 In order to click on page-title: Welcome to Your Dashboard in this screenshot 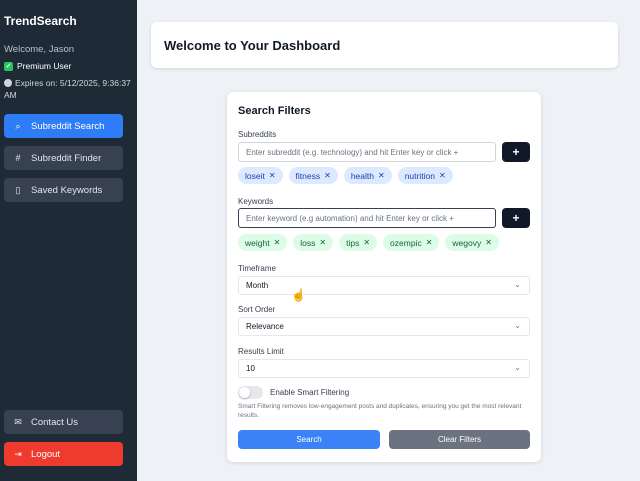, I will do `click(252, 45)`.